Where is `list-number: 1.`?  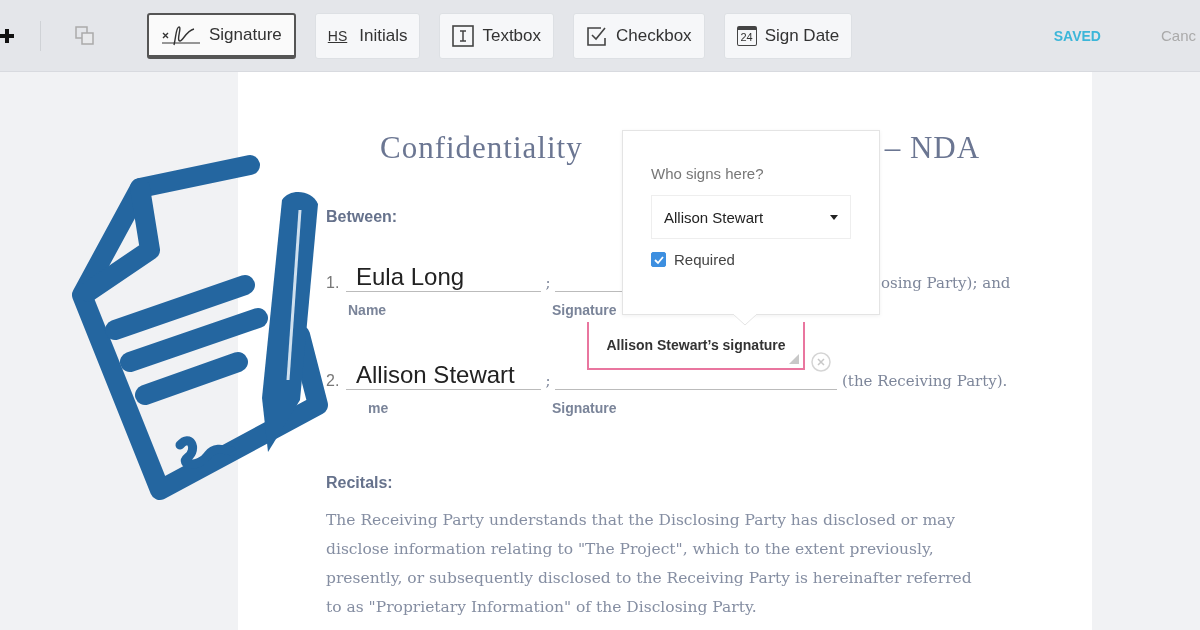
list-number: 1. is located at coordinates (333, 283).